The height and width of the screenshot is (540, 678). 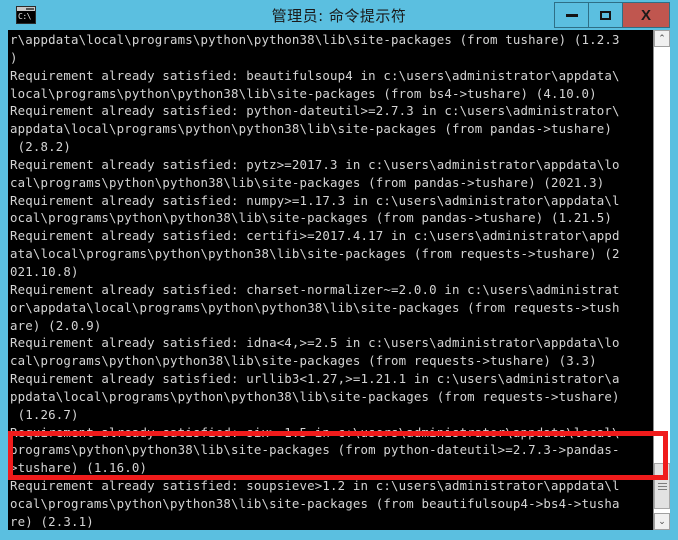 I want to click on scrollbar-track, so click(x=662, y=280).